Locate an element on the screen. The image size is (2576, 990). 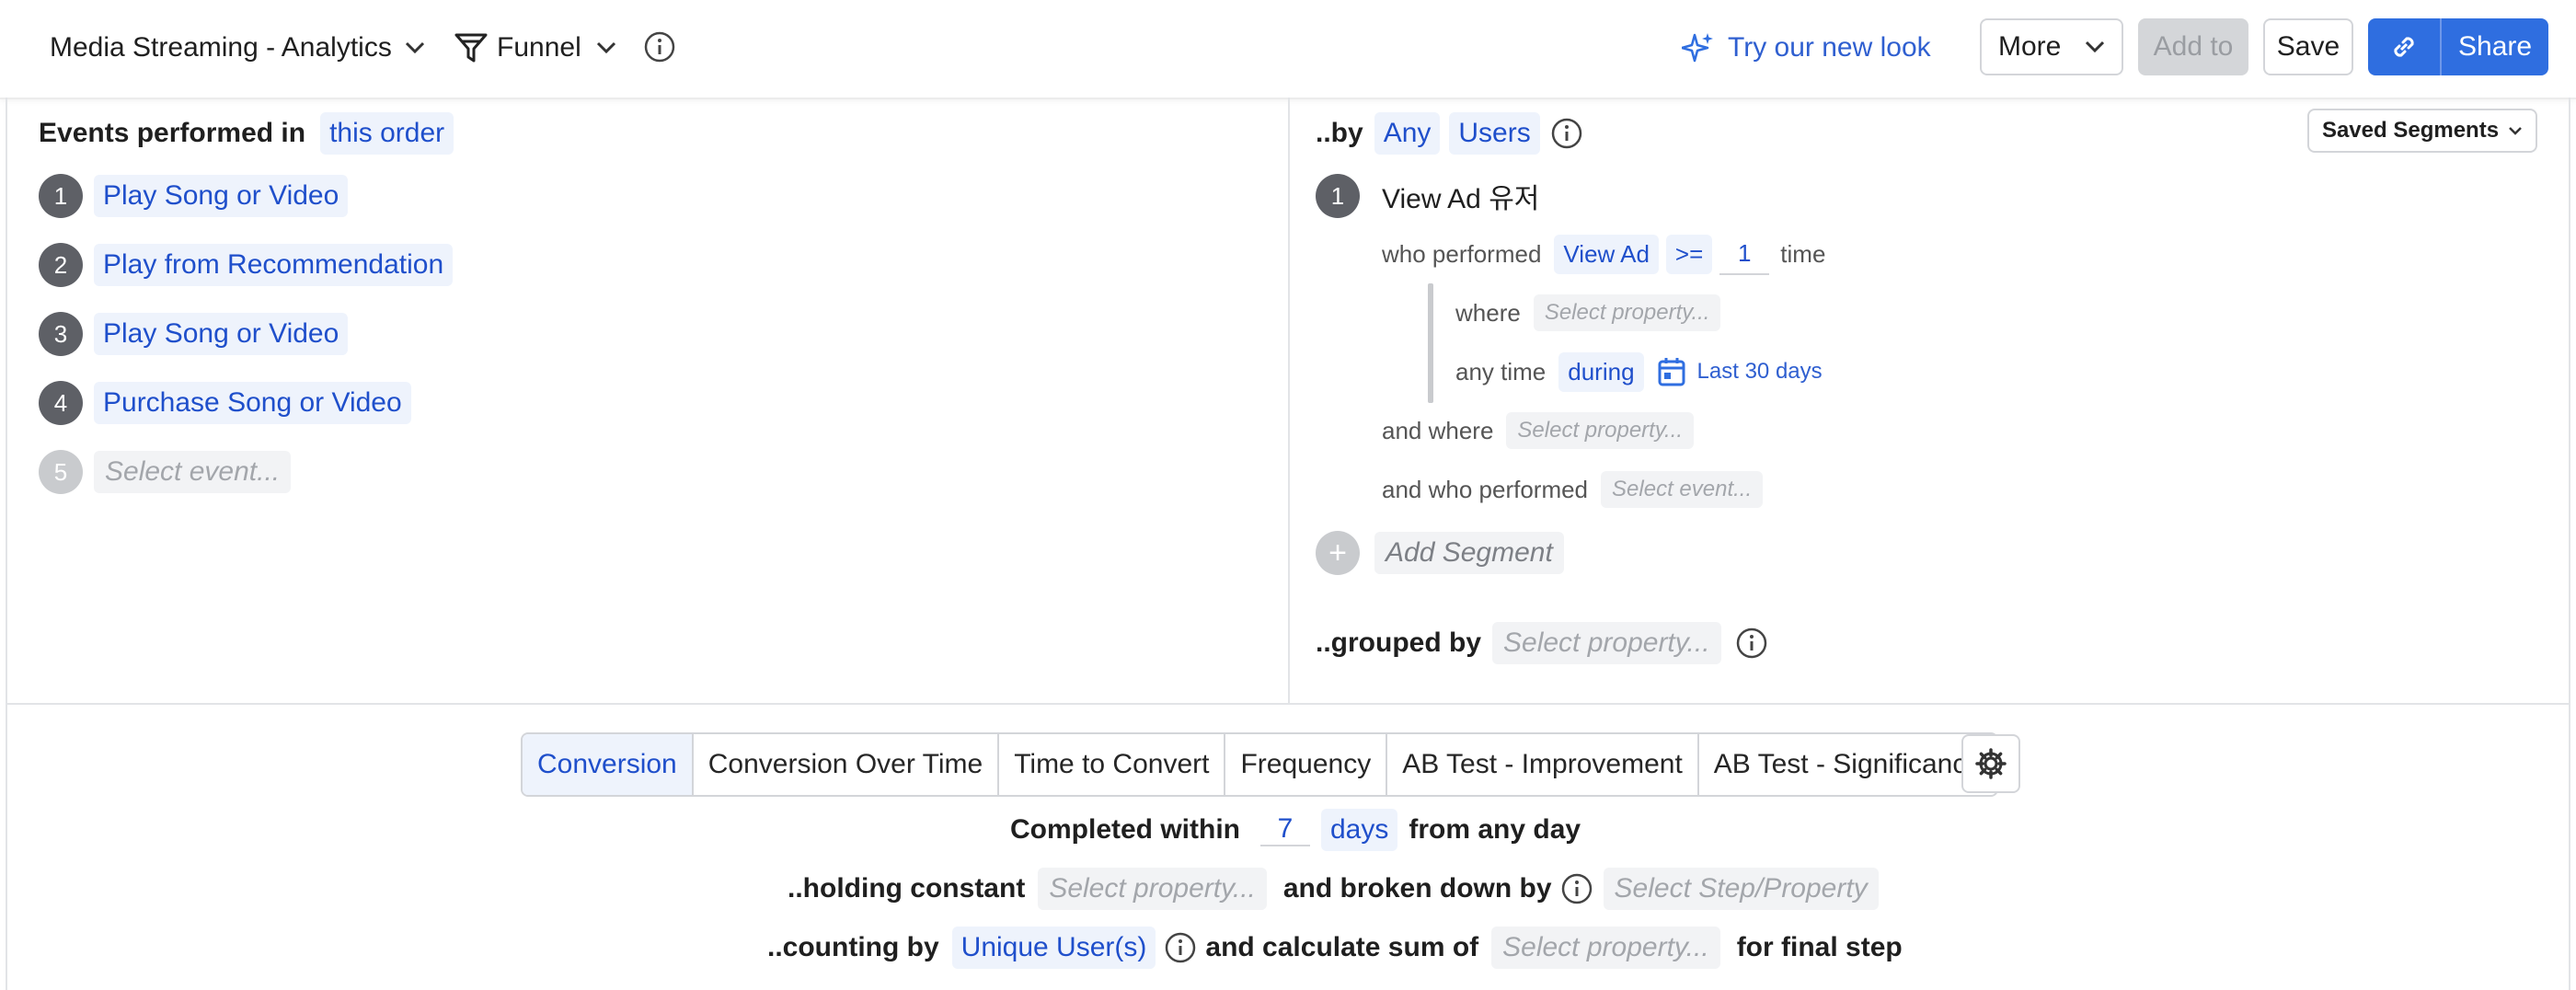
tab-conversion-over-time: Conversion Over Time is located at coordinates (847, 764).